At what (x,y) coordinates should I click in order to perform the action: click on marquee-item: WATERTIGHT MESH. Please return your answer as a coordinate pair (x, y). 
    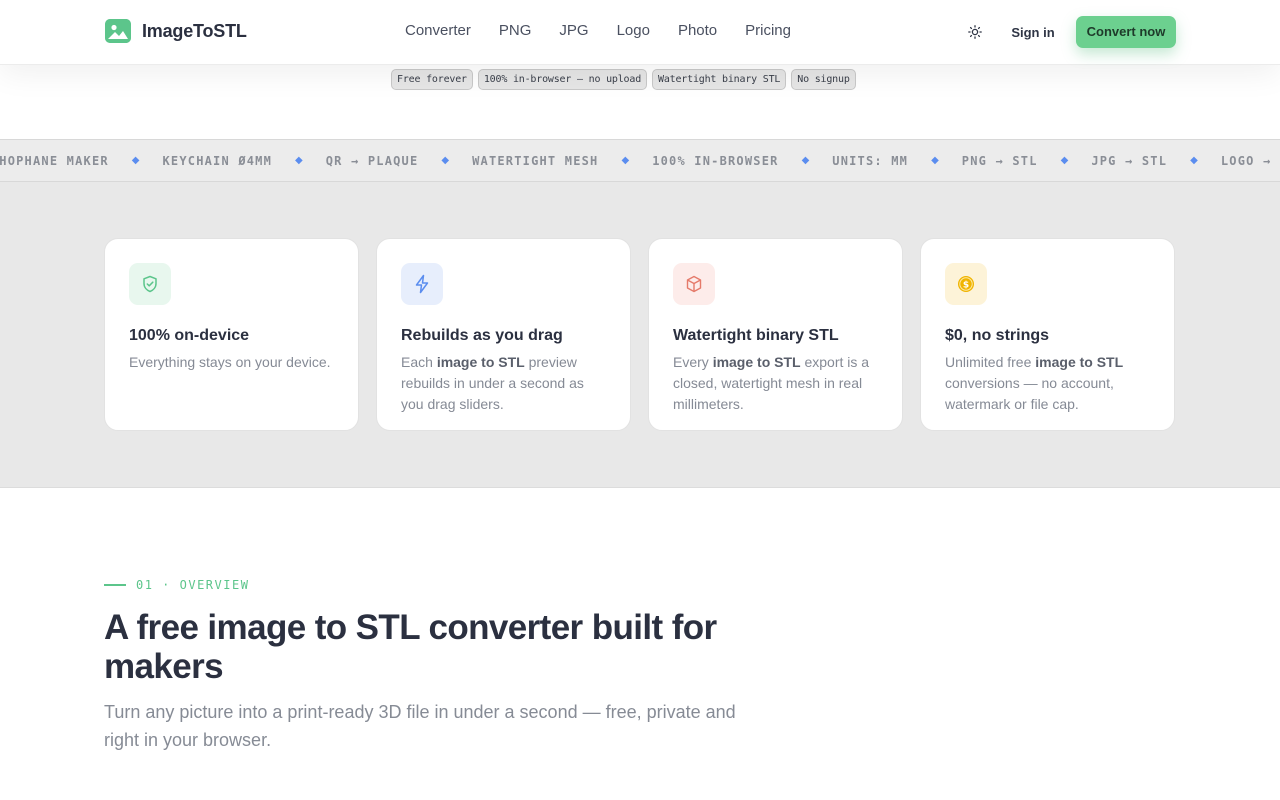
    Looking at the image, I should click on (535, 160).